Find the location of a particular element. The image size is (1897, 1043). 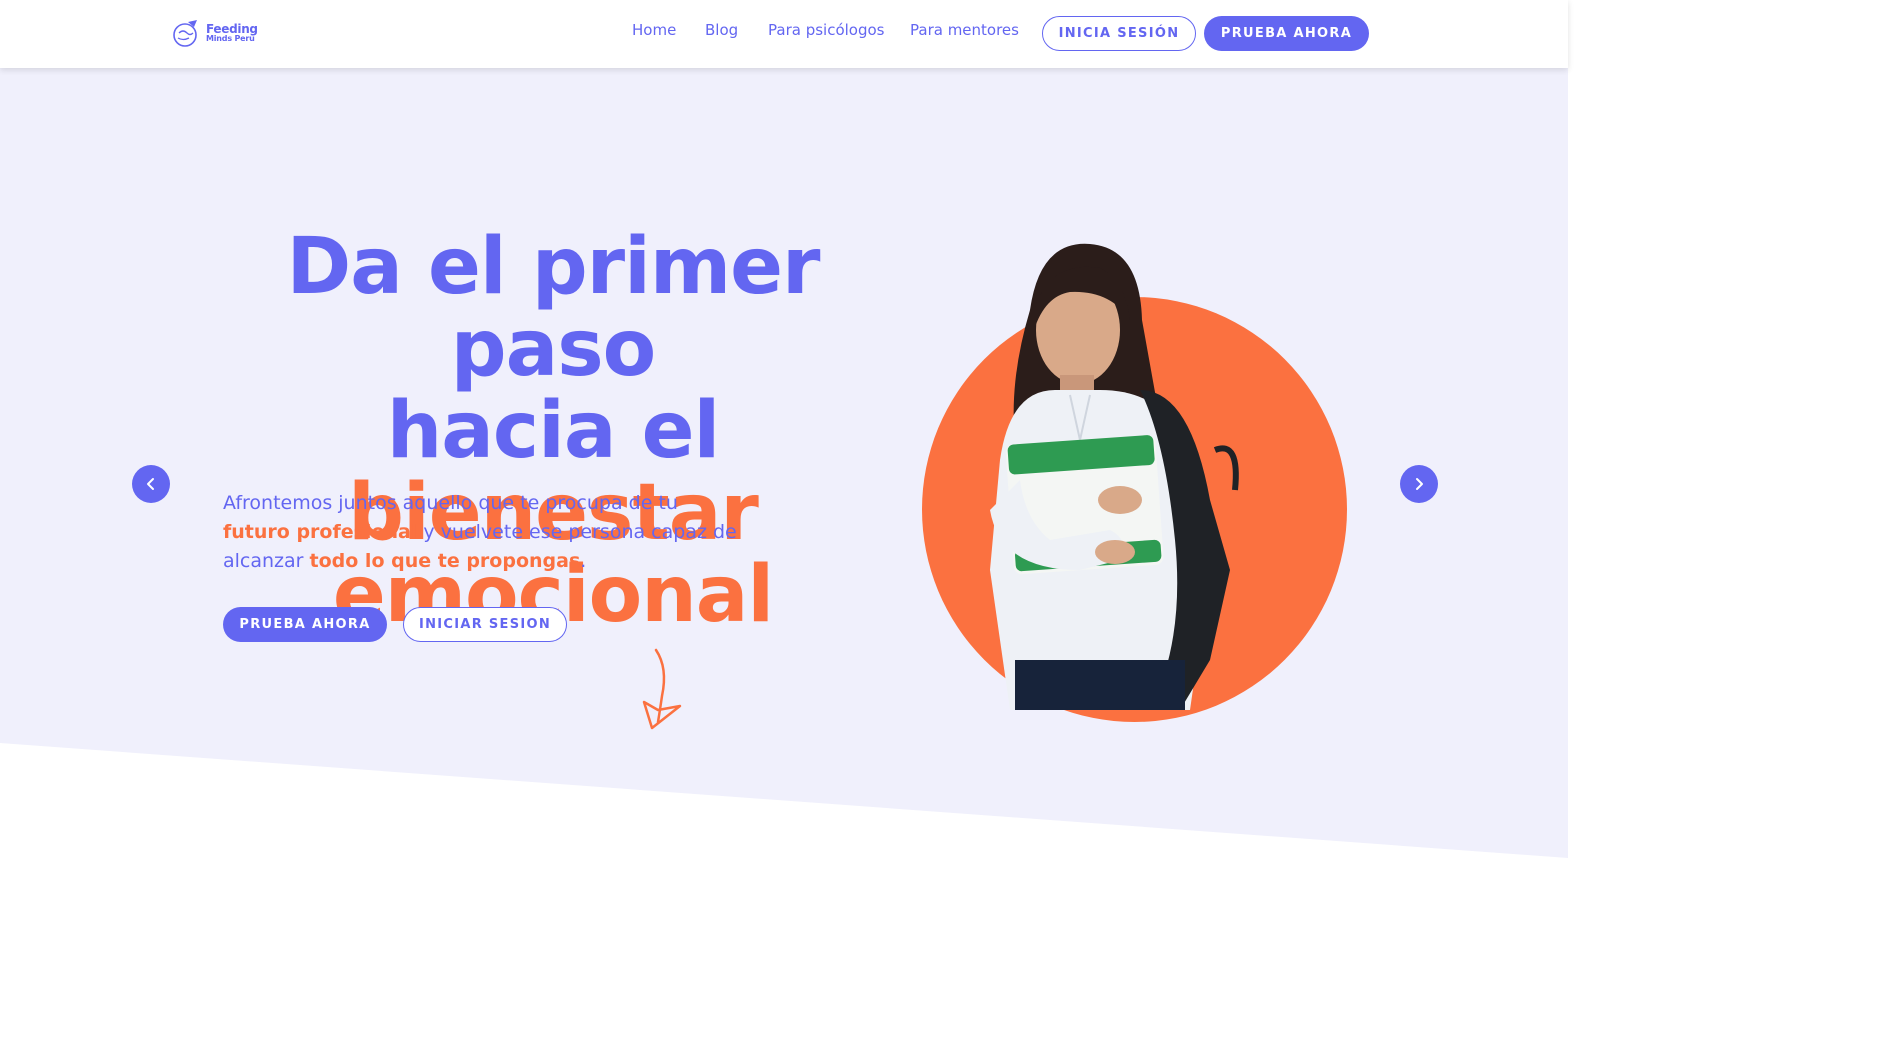

subtext-end: . is located at coordinates (583, 561).